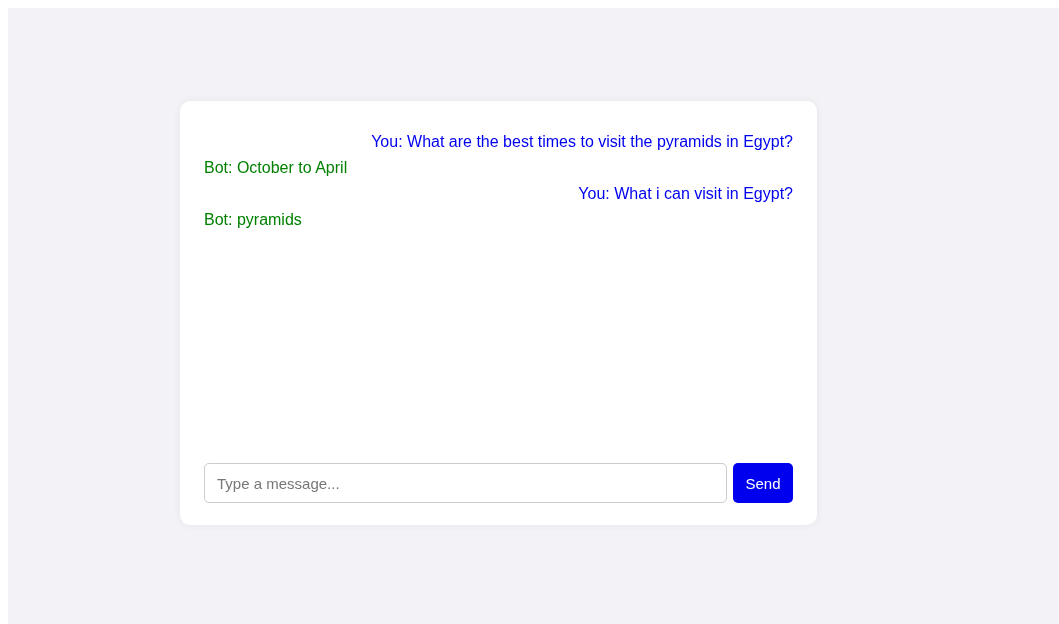  What do you see at coordinates (276, 168) in the screenshot?
I see `bot-message: Bot: October to April` at bounding box center [276, 168].